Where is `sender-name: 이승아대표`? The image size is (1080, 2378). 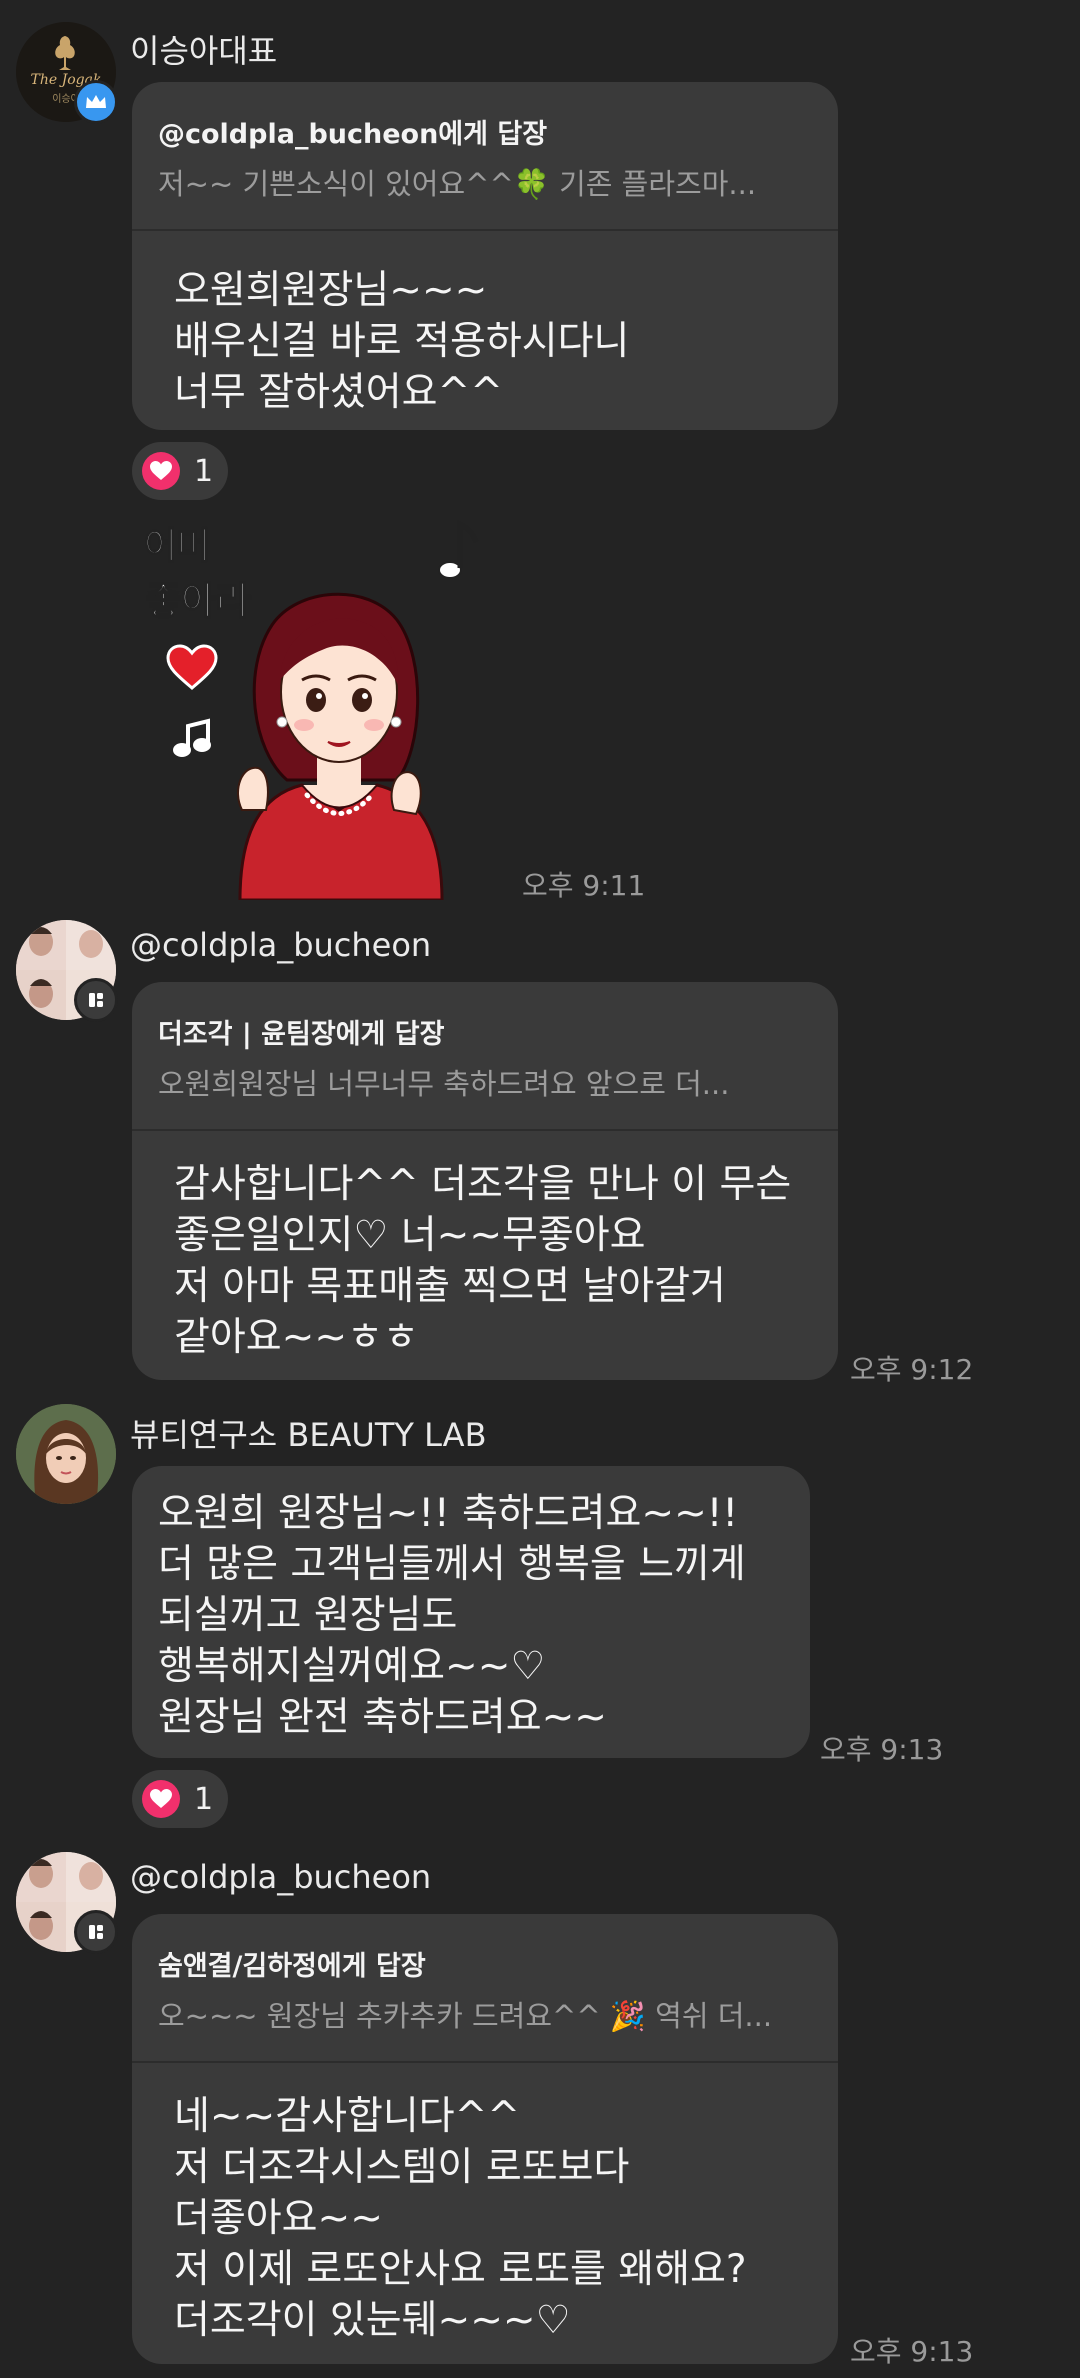
sender-name: 이승아대표 is located at coordinates (203, 49).